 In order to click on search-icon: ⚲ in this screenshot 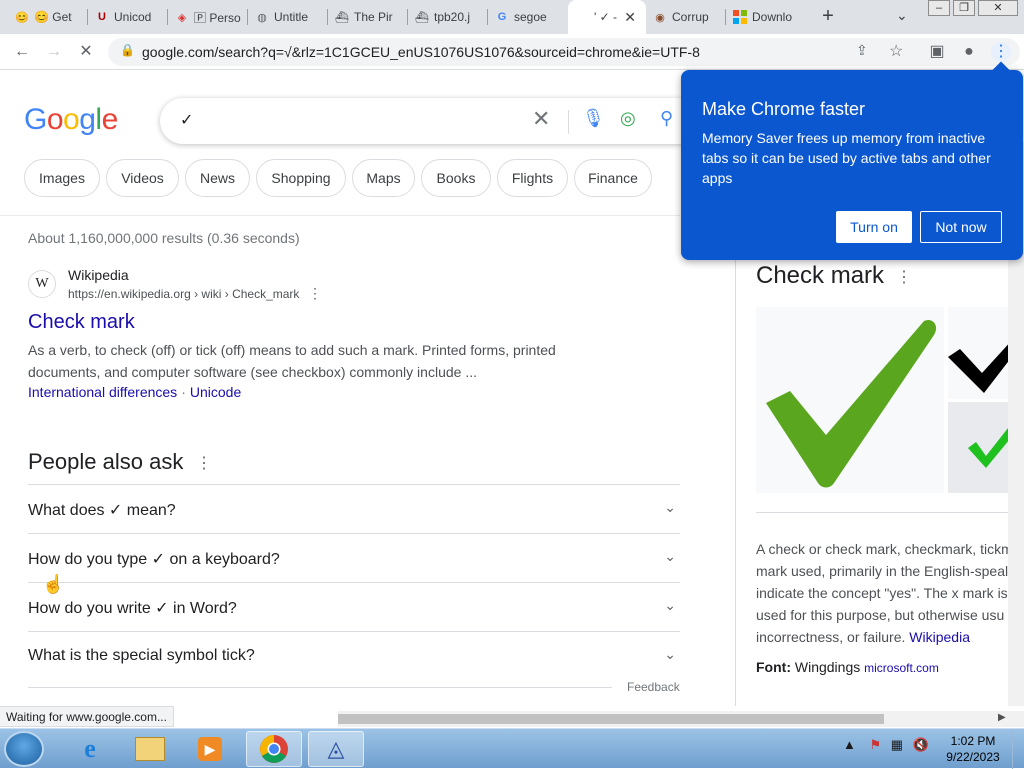, I will do `click(666, 118)`.